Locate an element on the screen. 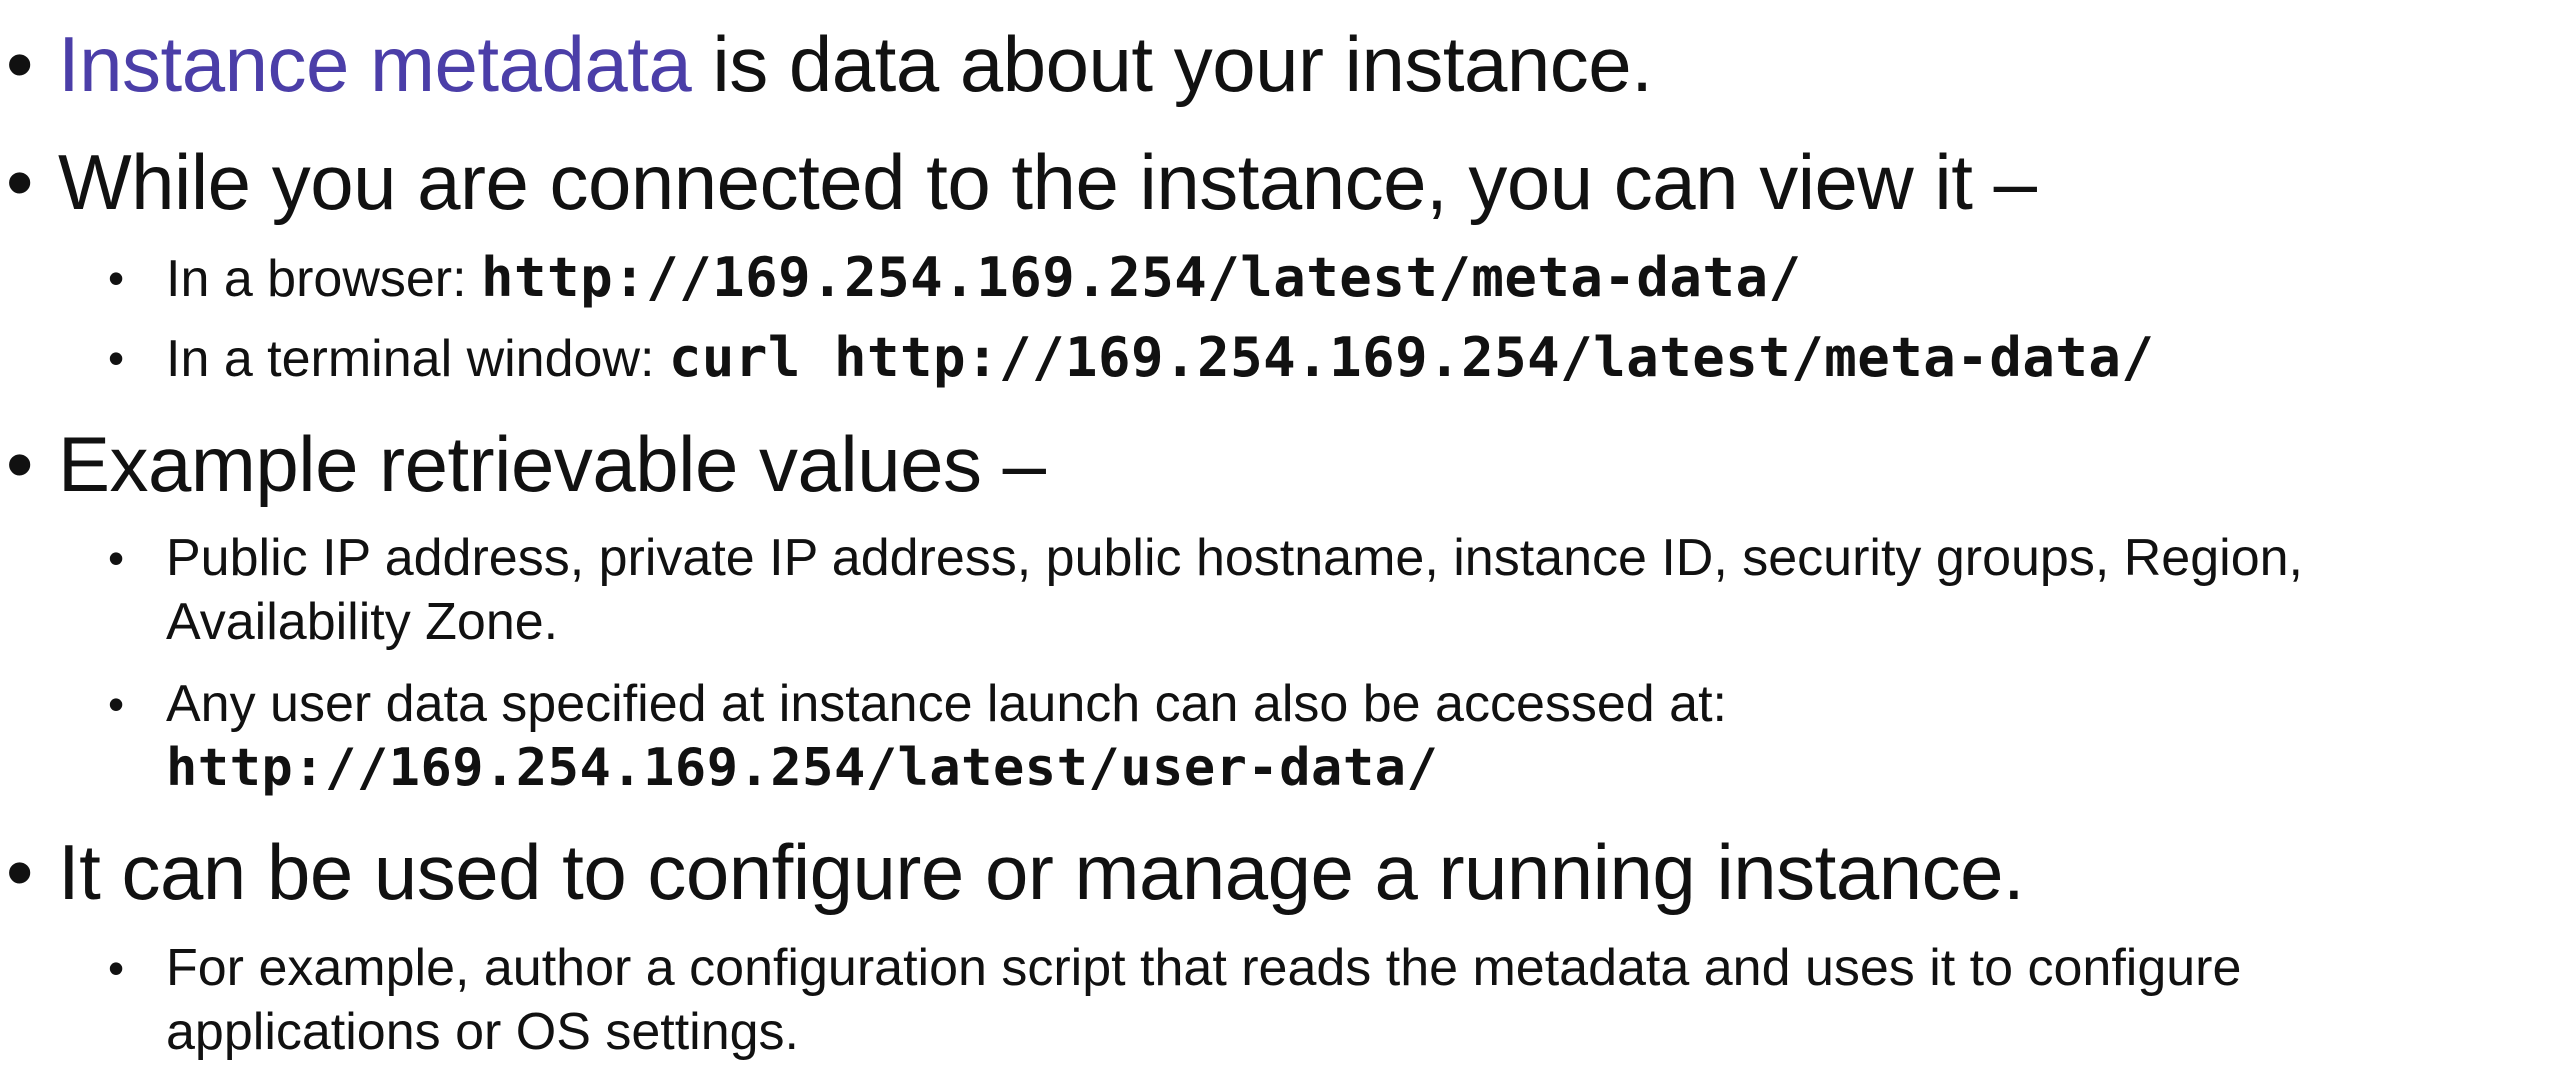  highlight-term: Instance metadata is located at coordinates (375, 64).